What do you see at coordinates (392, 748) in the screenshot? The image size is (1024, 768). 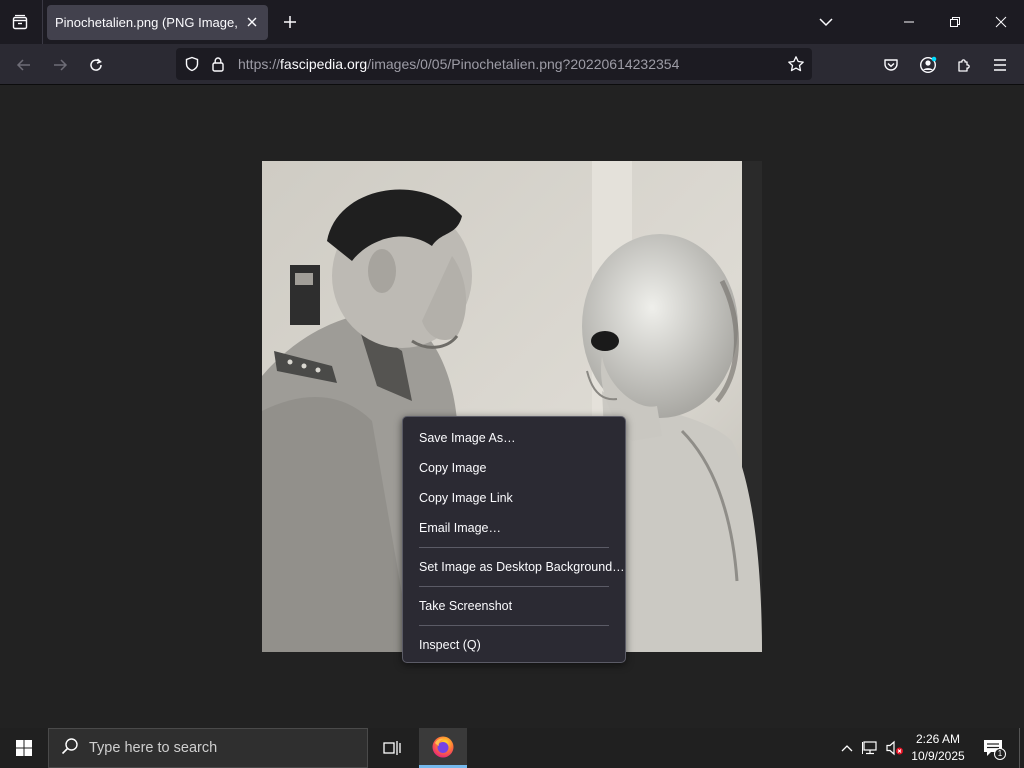 I see `task-view-icon` at bounding box center [392, 748].